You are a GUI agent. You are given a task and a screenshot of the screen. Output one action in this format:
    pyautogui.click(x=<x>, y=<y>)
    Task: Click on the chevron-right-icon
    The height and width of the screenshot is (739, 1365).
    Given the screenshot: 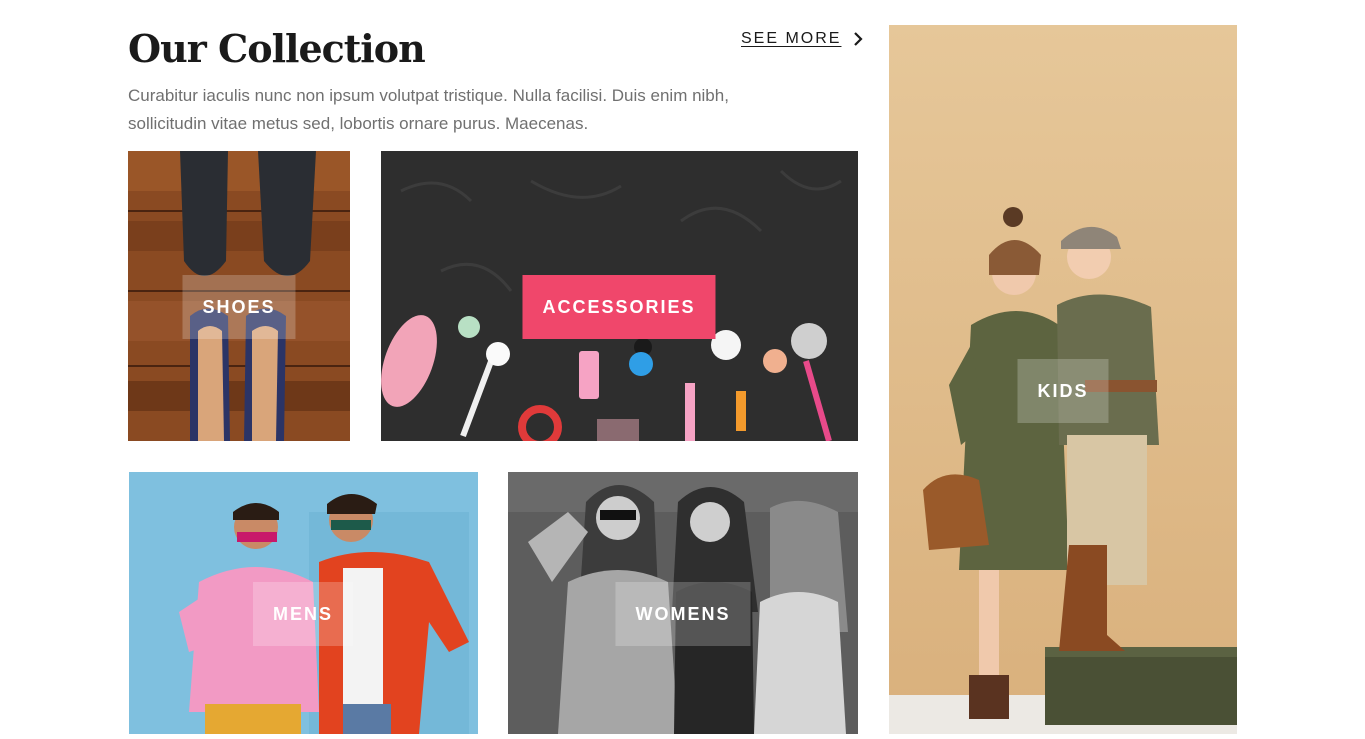 What is the action you would take?
    pyautogui.click(x=859, y=39)
    